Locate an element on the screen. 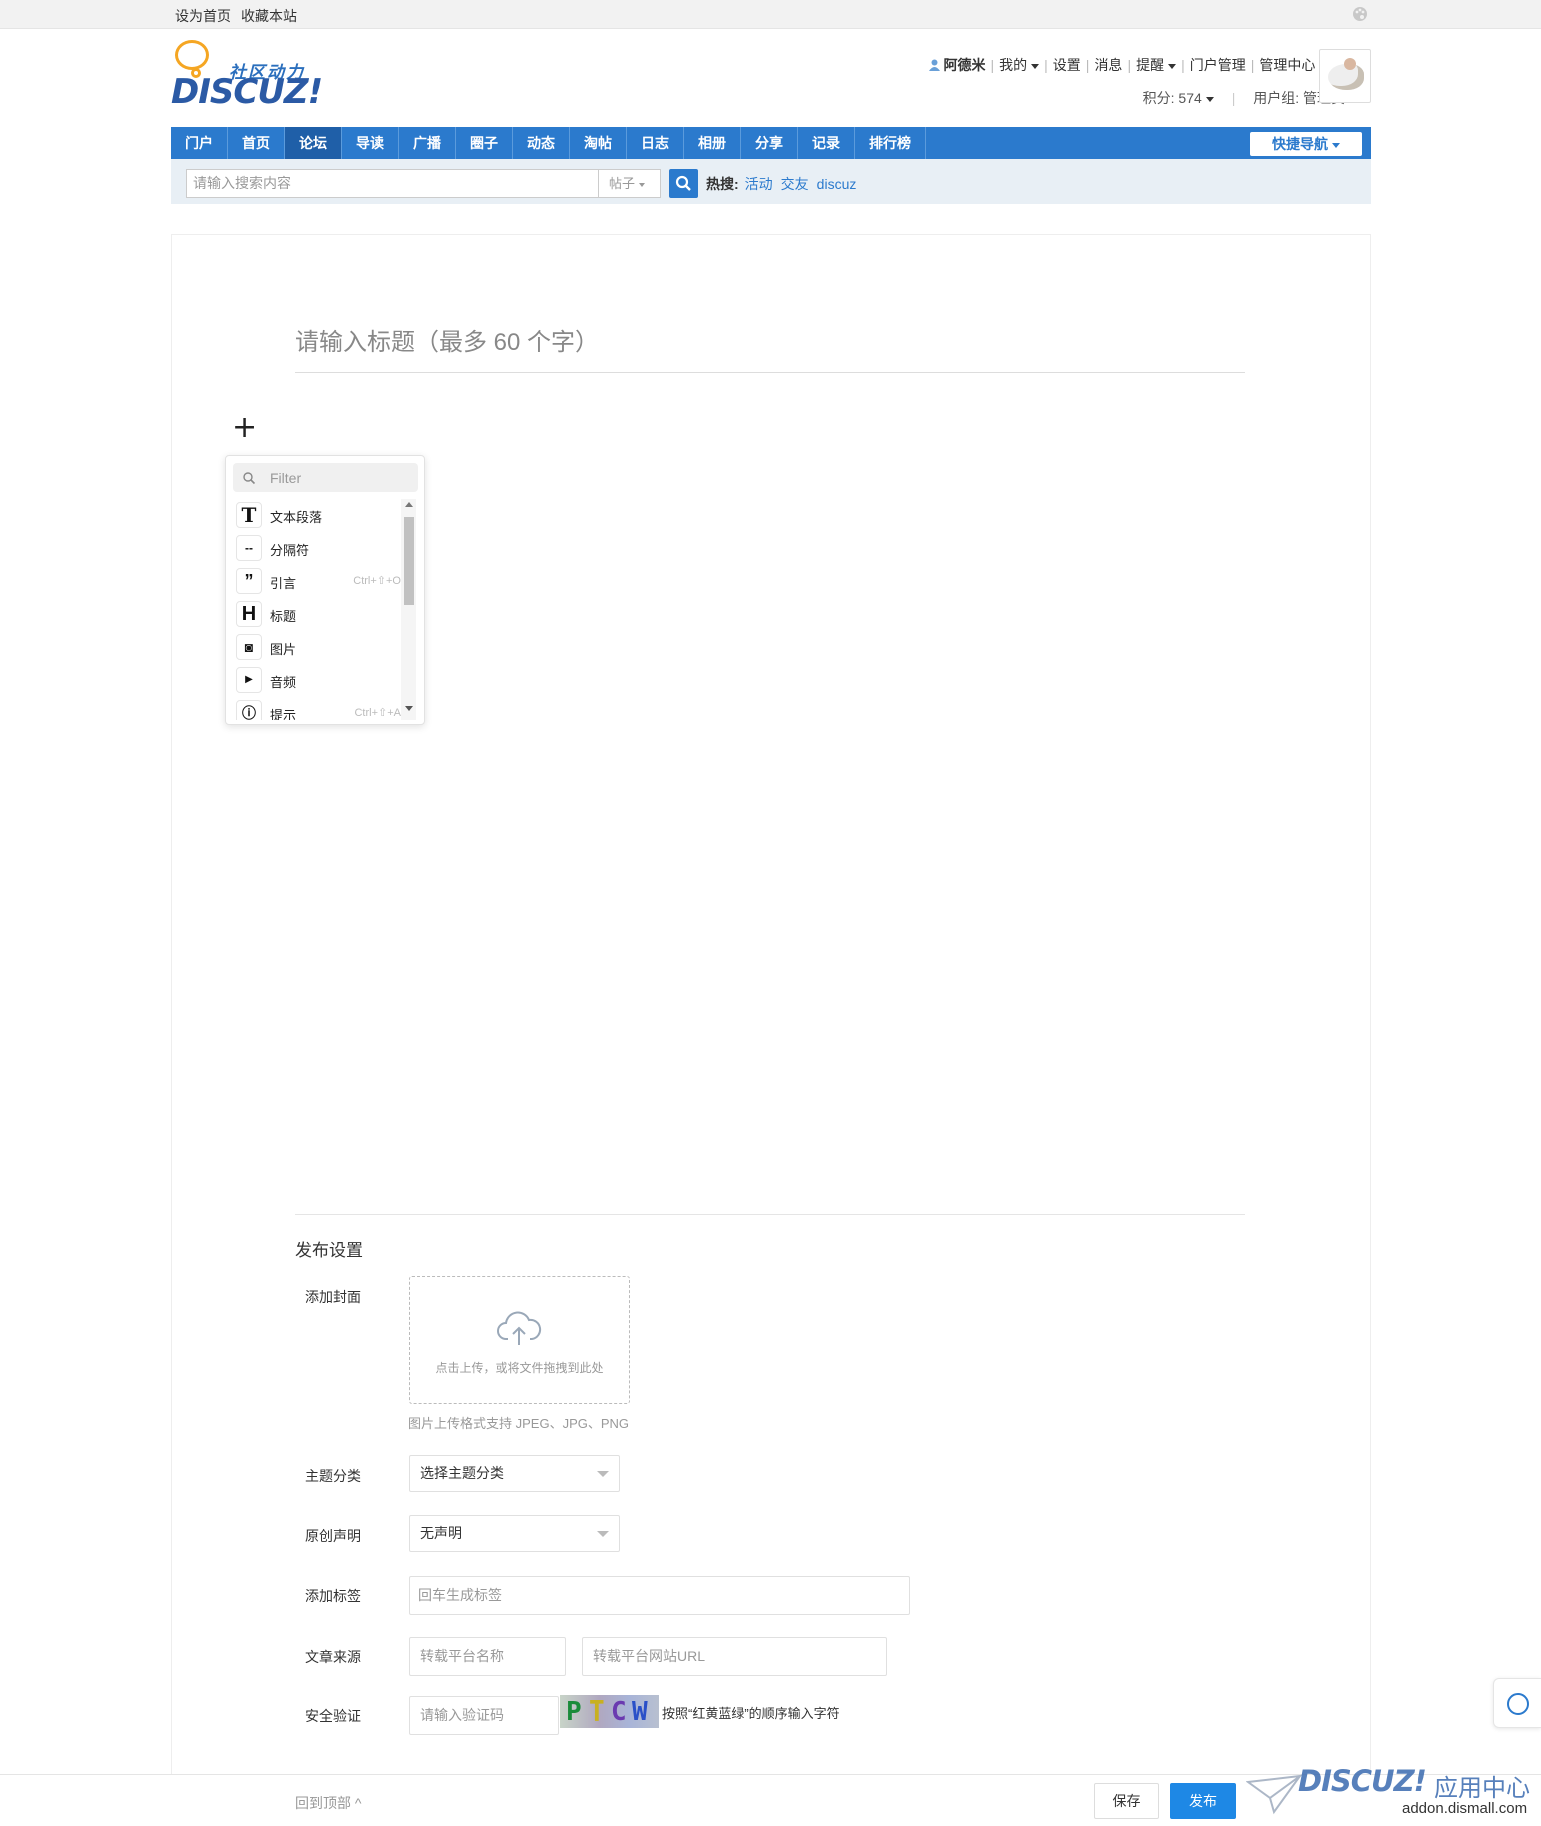 Image resolution: width=1541 pixels, height=1826 pixels. nav-reminders: 提醒 is located at coordinates (1156, 65).